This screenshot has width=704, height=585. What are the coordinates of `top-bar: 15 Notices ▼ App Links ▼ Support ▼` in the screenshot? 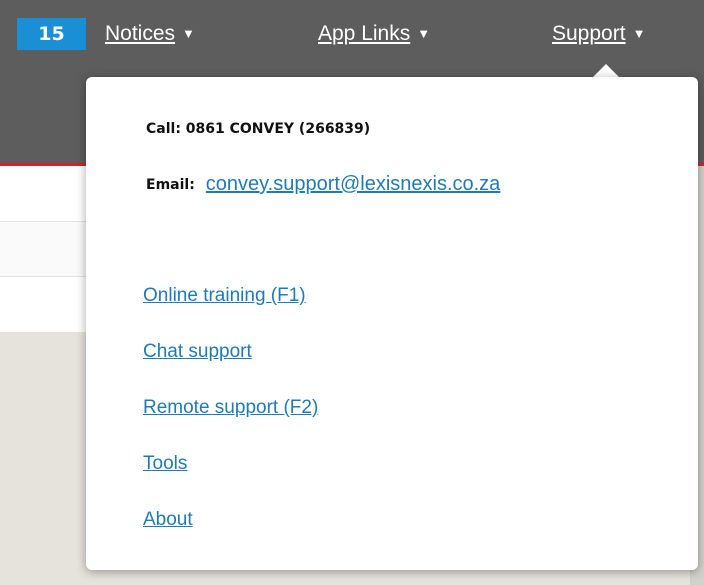 It's located at (352, 34).